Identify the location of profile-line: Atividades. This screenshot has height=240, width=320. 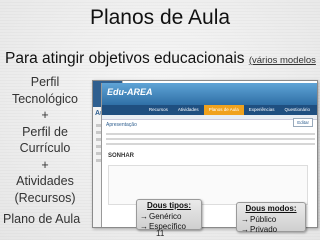
(45, 181).